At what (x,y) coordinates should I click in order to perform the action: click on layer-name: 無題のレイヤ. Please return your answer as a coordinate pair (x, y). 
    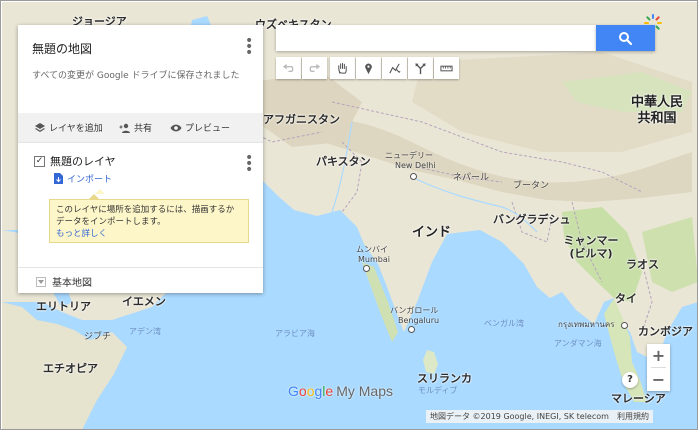
    Looking at the image, I should click on (83, 161).